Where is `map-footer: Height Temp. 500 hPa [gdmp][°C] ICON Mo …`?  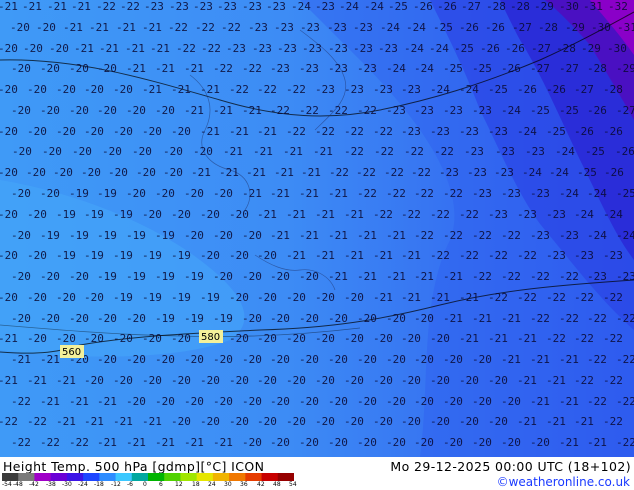 map-footer: Height Temp. 500 hPa [gdmp][°C] ICON Mo … is located at coordinates (317, 473).